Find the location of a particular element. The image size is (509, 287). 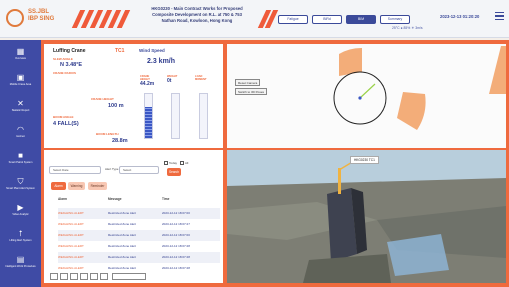

nav-button-fatigue: Fatigue is located at coordinates (293, 19).